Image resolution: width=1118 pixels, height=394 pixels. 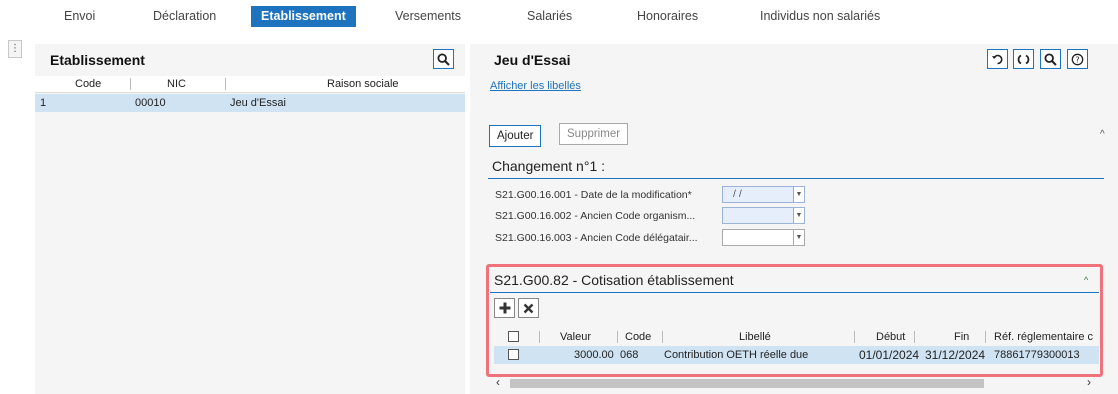 What do you see at coordinates (1089, 382) in the screenshot?
I see `scroll-right-icon: ›` at bounding box center [1089, 382].